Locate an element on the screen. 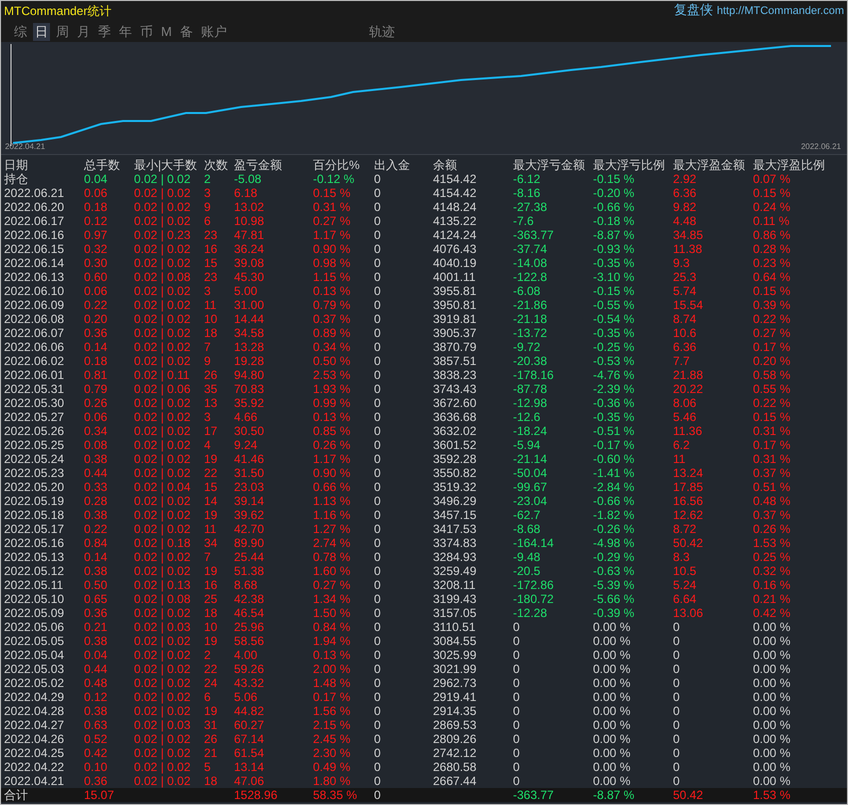  max-float-profit-cell-text: 2.92 is located at coordinates (685, 179).